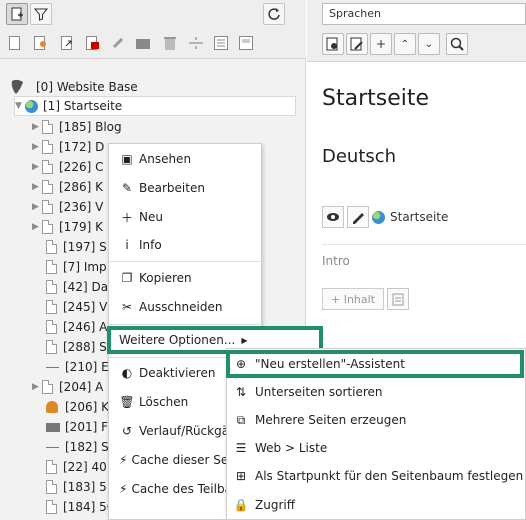 This screenshot has width=526, height=520. What do you see at coordinates (376, 420) in the screenshot?
I see `submenu-item-multiple-pages: ⧉ Mehrere Seiten erzeugen` at bounding box center [376, 420].